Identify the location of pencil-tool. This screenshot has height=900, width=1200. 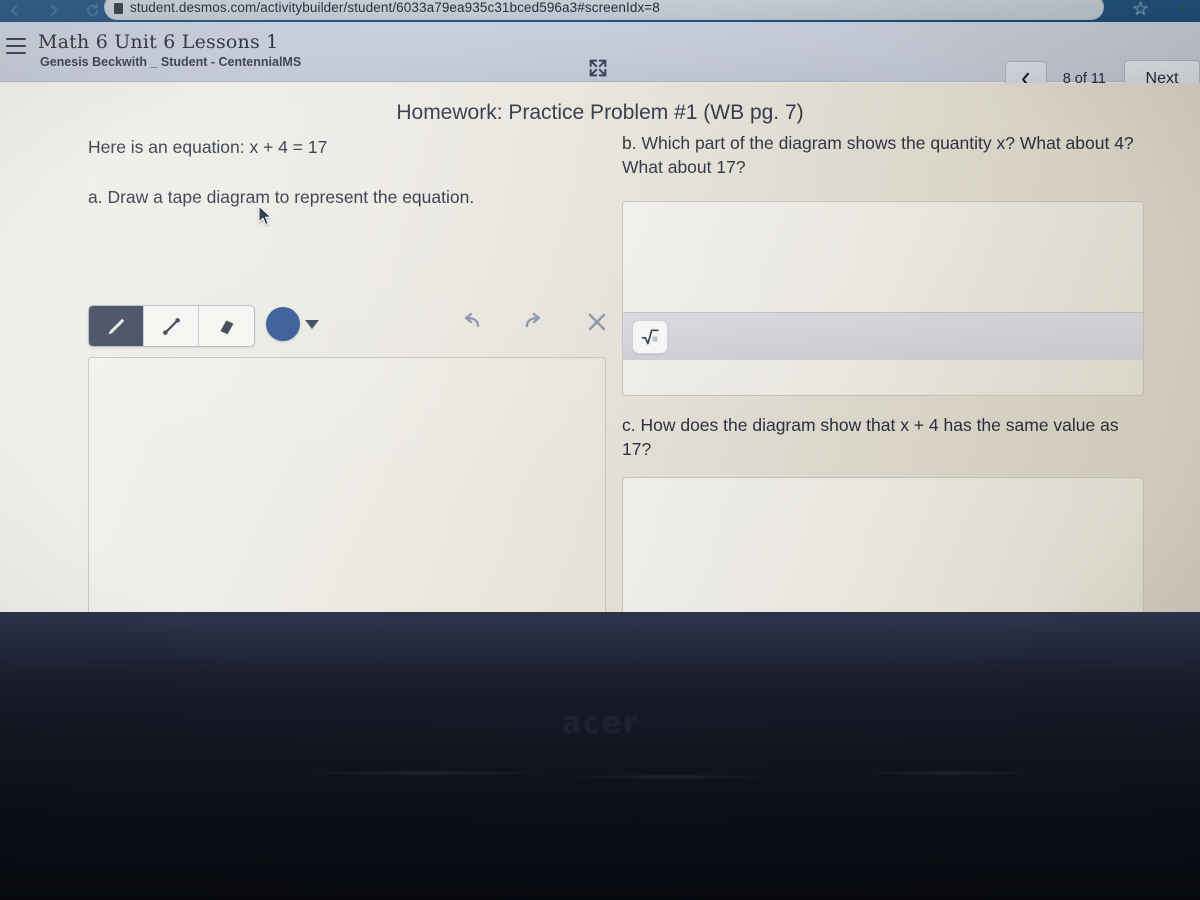
(116, 326).